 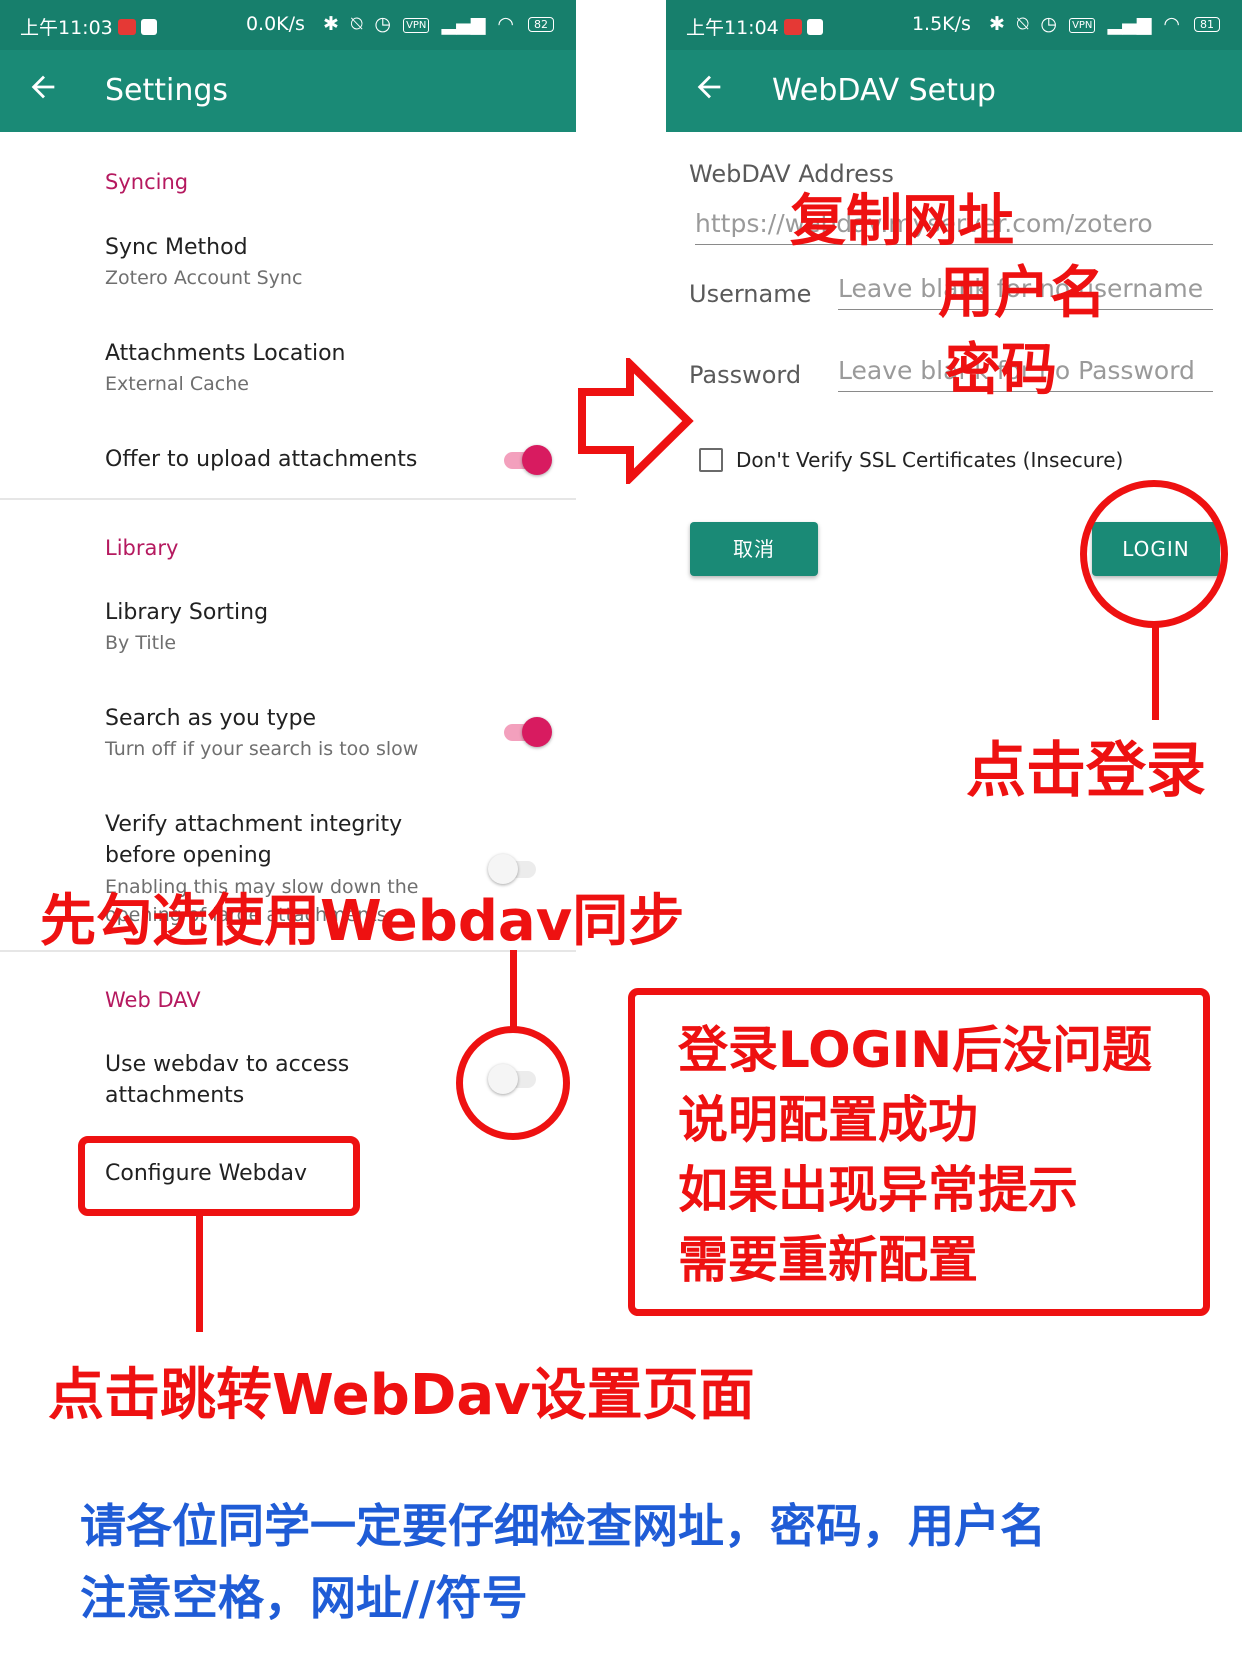 What do you see at coordinates (884, 90) in the screenshot?
I see `page-title: WebDAV Setup` at bounding box center [884, 90].